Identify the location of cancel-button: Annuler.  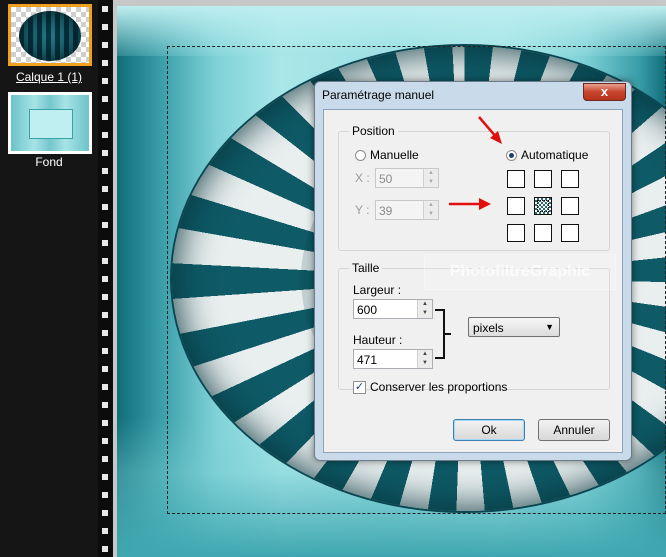
(574, 430).